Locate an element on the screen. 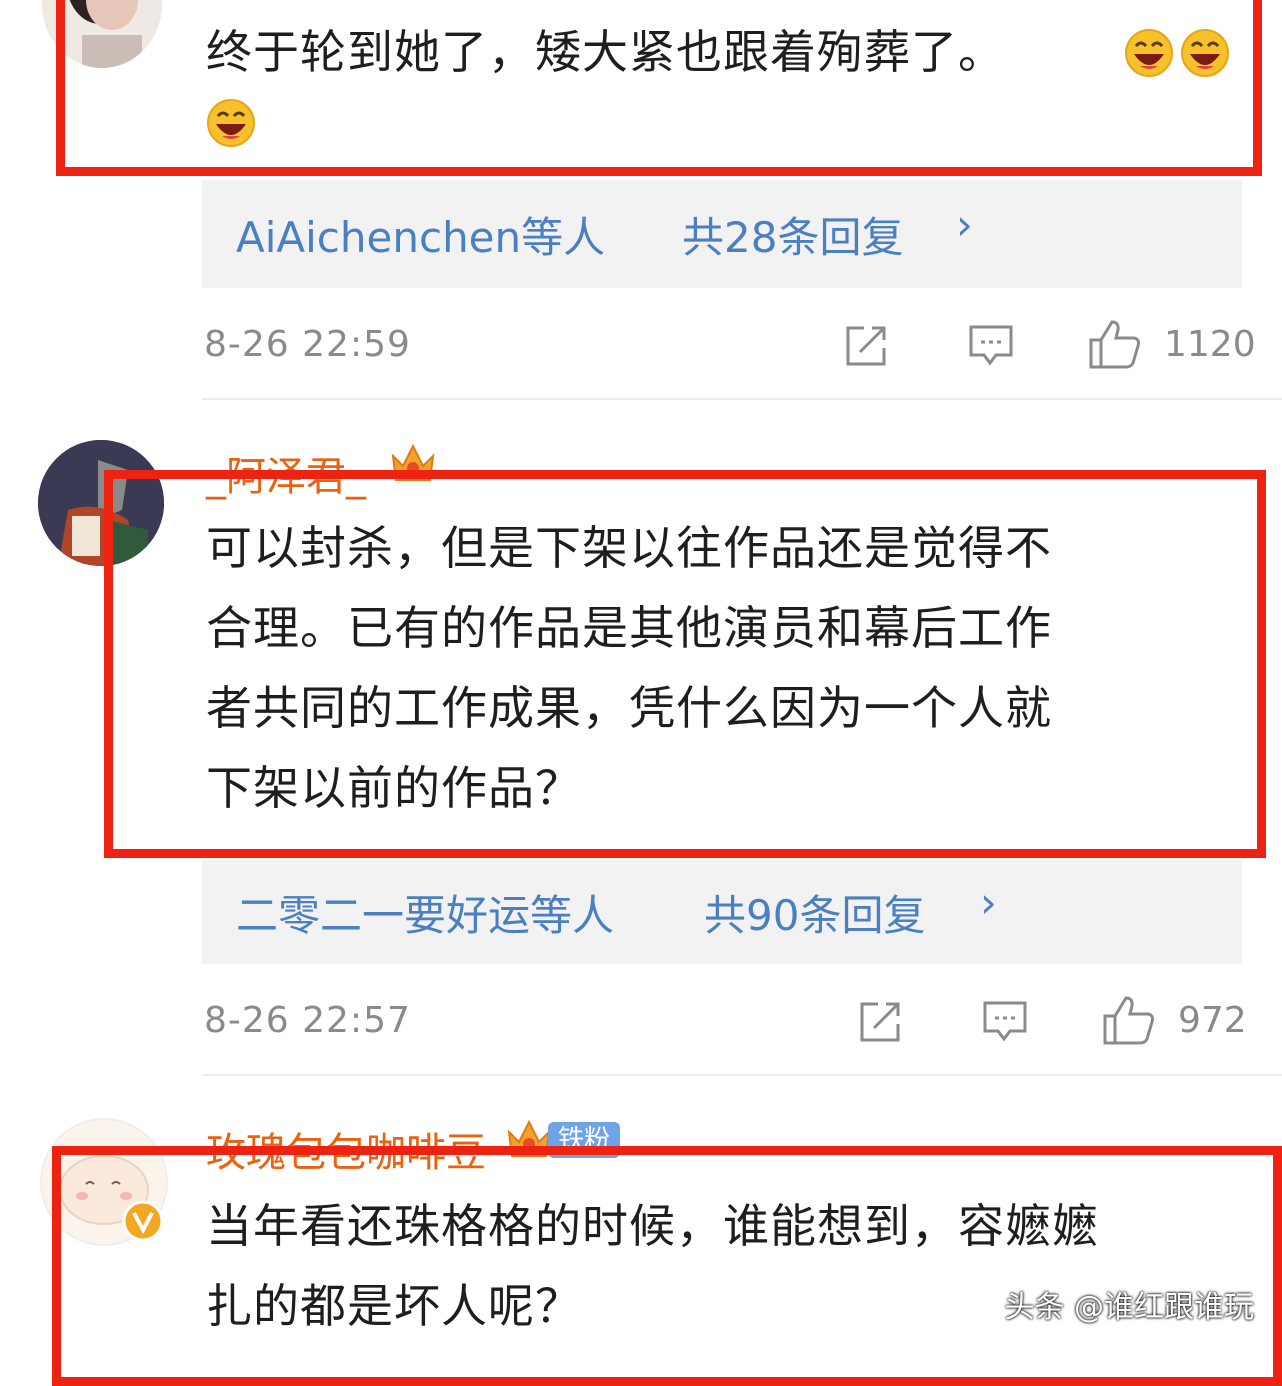 Image resolution: width=1282 pixels, height=1386 pixels. reply-preview: AiAichenchen等人 共28条回复 › is located at coordinates (722, 234).